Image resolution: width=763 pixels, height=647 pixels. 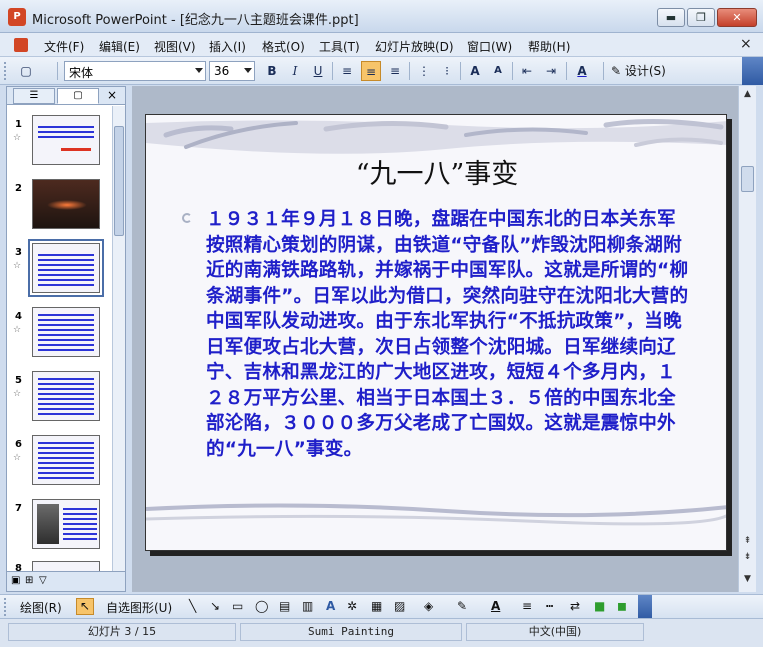 I want to click on draw-menu-button: 绘图(R), so click(x=41, y=607).